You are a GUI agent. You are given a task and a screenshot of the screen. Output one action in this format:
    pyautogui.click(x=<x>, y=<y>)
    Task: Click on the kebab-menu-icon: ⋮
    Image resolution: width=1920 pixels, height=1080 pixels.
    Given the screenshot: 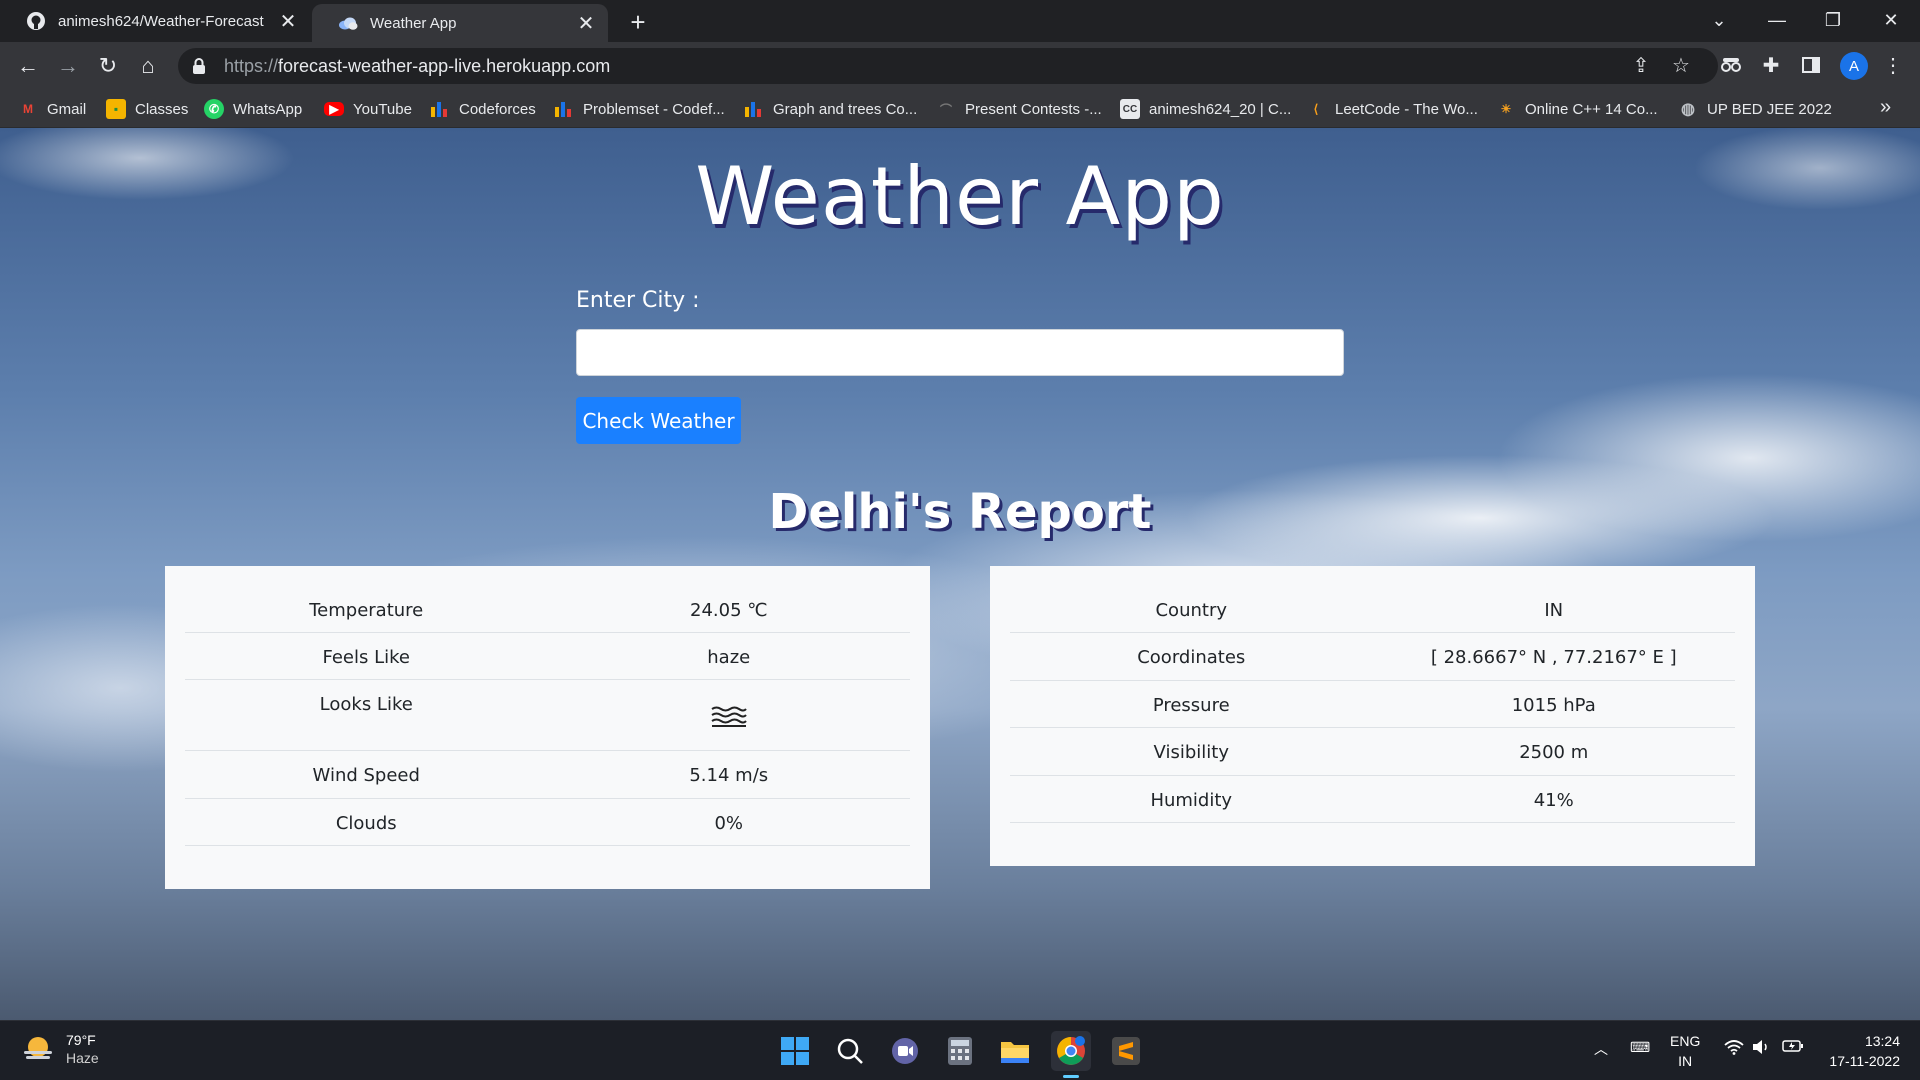 What is the action you would take?
    pyautogui.click(x=1893, y=65)
    